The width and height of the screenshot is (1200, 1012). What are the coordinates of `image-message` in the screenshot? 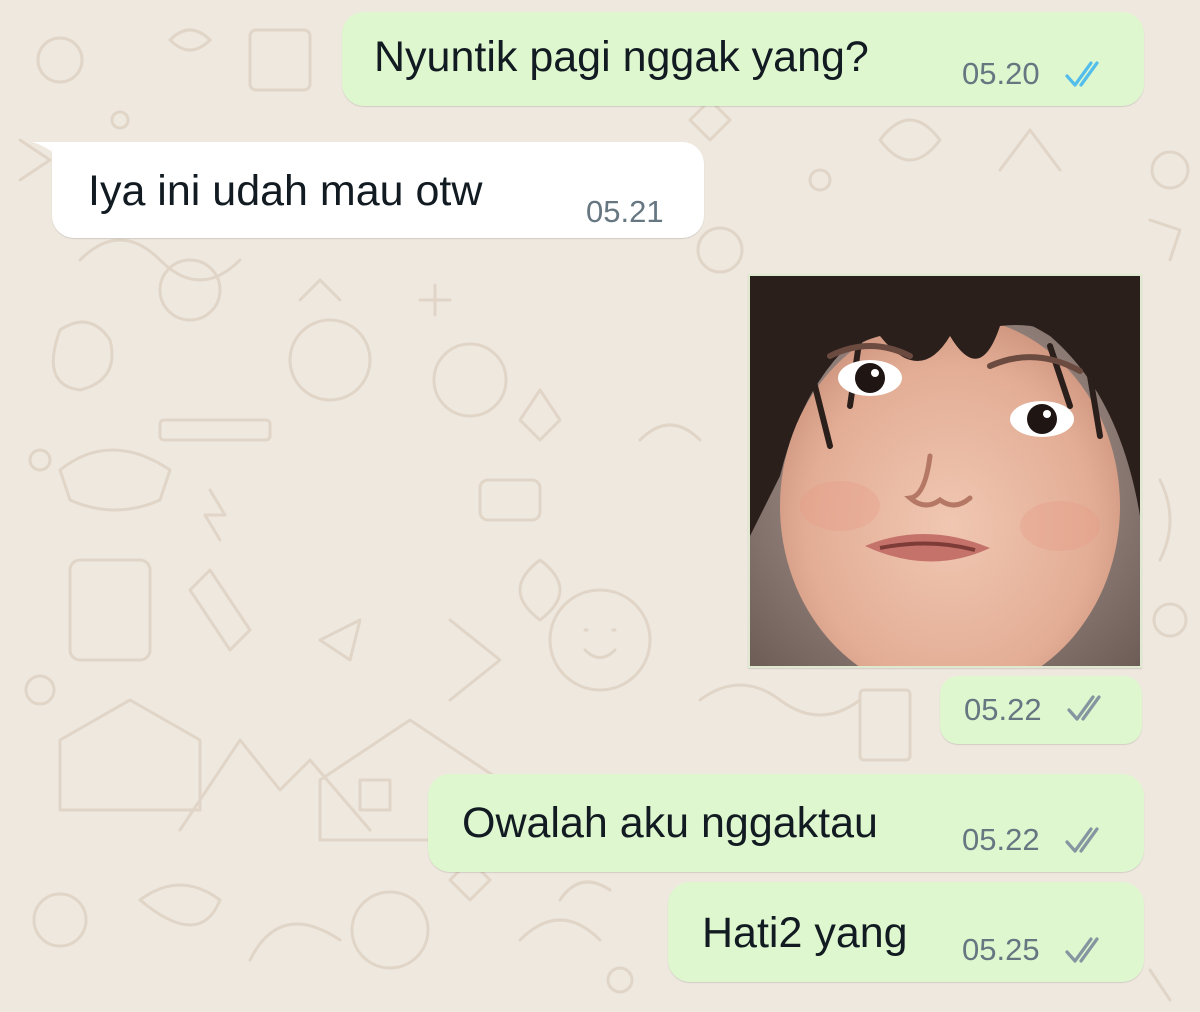 It's located at (945, 471).